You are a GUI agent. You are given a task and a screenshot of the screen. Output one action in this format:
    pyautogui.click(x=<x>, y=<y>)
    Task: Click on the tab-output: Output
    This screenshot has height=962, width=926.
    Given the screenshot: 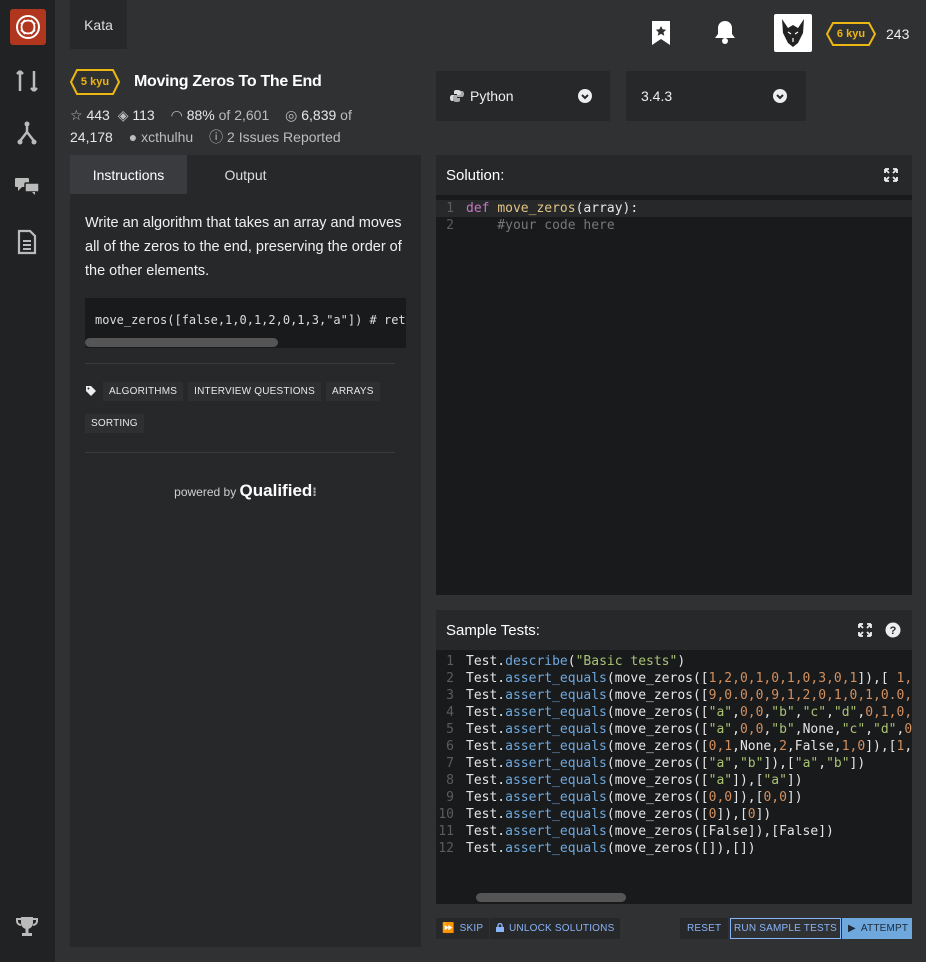 What is the action you would take?
    pyautogui.click(x=245, y=174)
    